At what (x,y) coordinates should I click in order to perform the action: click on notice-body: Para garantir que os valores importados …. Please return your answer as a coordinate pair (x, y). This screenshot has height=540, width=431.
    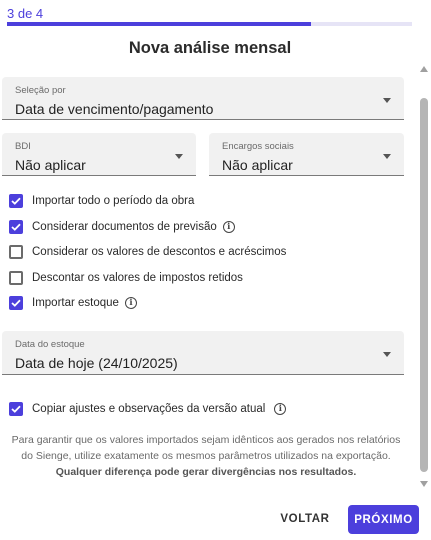
    Looking at the image, I should click on (206, 448).